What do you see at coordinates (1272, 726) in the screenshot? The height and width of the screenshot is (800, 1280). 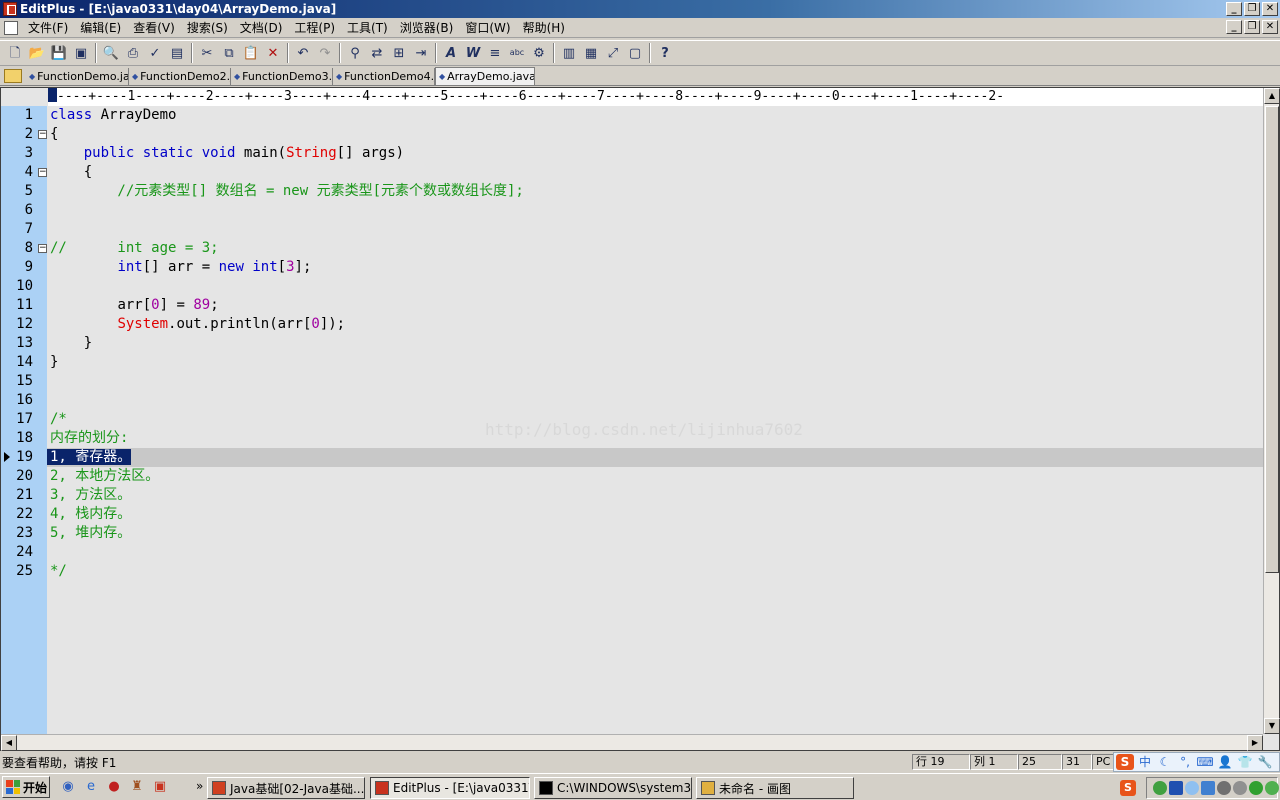 I see `scroll-down-button: ▼` at bounding box center [1272, 726].